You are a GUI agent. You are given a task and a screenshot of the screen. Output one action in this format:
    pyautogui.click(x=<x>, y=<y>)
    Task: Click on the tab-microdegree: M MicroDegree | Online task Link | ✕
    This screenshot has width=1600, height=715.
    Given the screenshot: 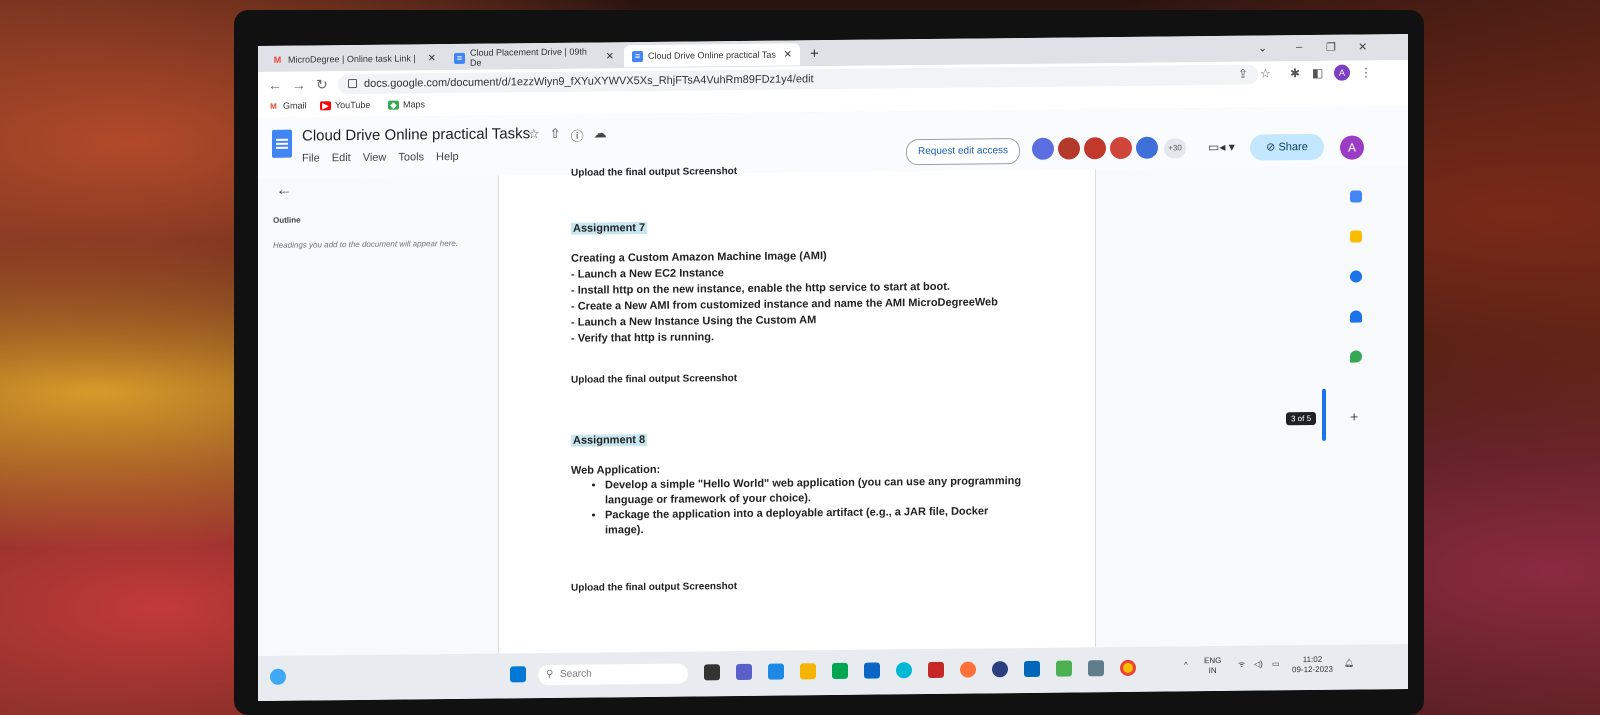 What is the action you would take?
    pyautogui.click(x=354, y=59)
    